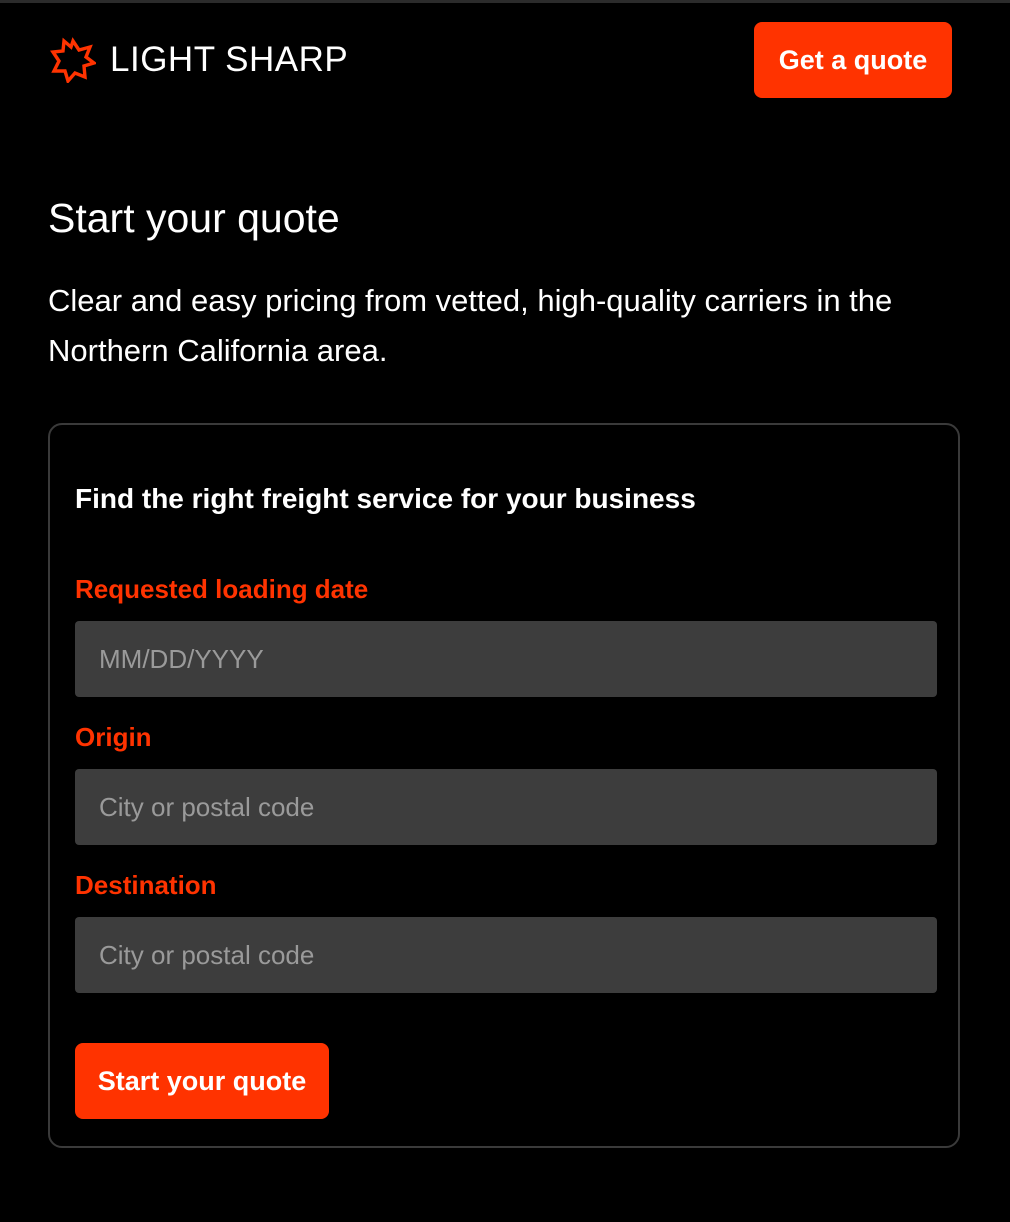  What do you see at coordinates (113, 737) in the screenshot?
I see `origin-label: Origin` at bounding box center [113, 737].